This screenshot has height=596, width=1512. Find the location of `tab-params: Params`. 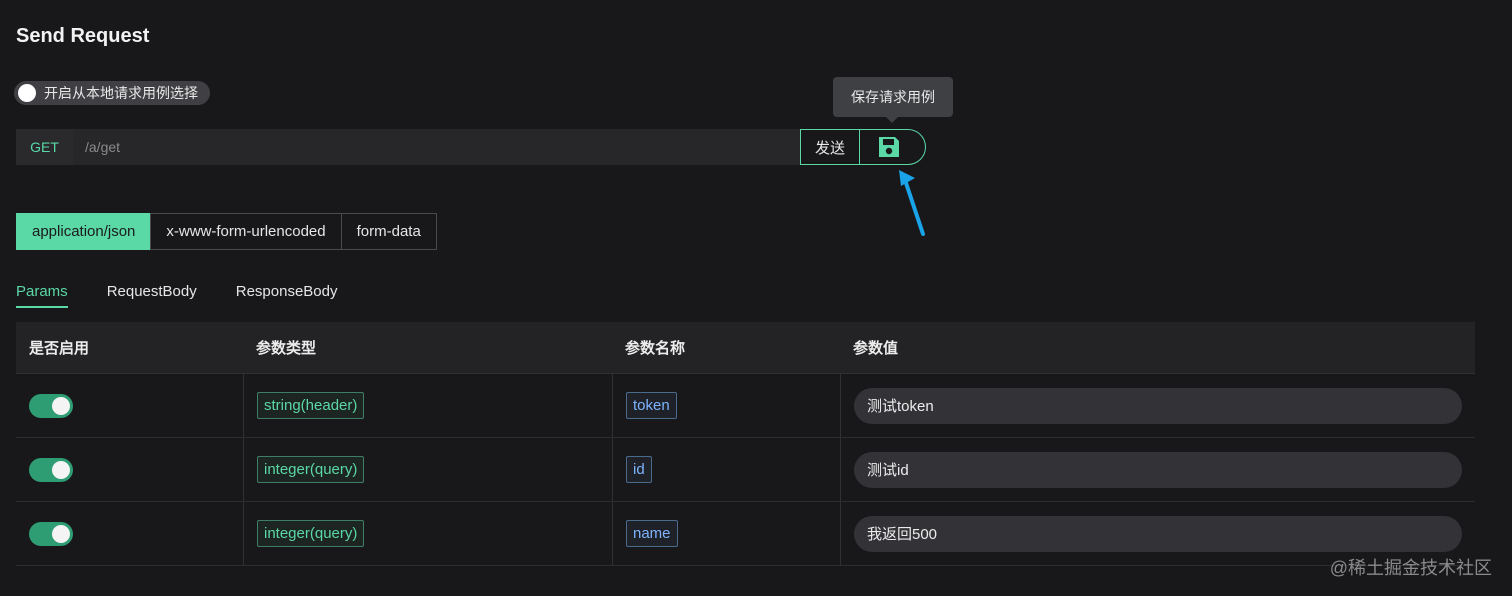

tab-params: Params is located at coordinates (42, 295).